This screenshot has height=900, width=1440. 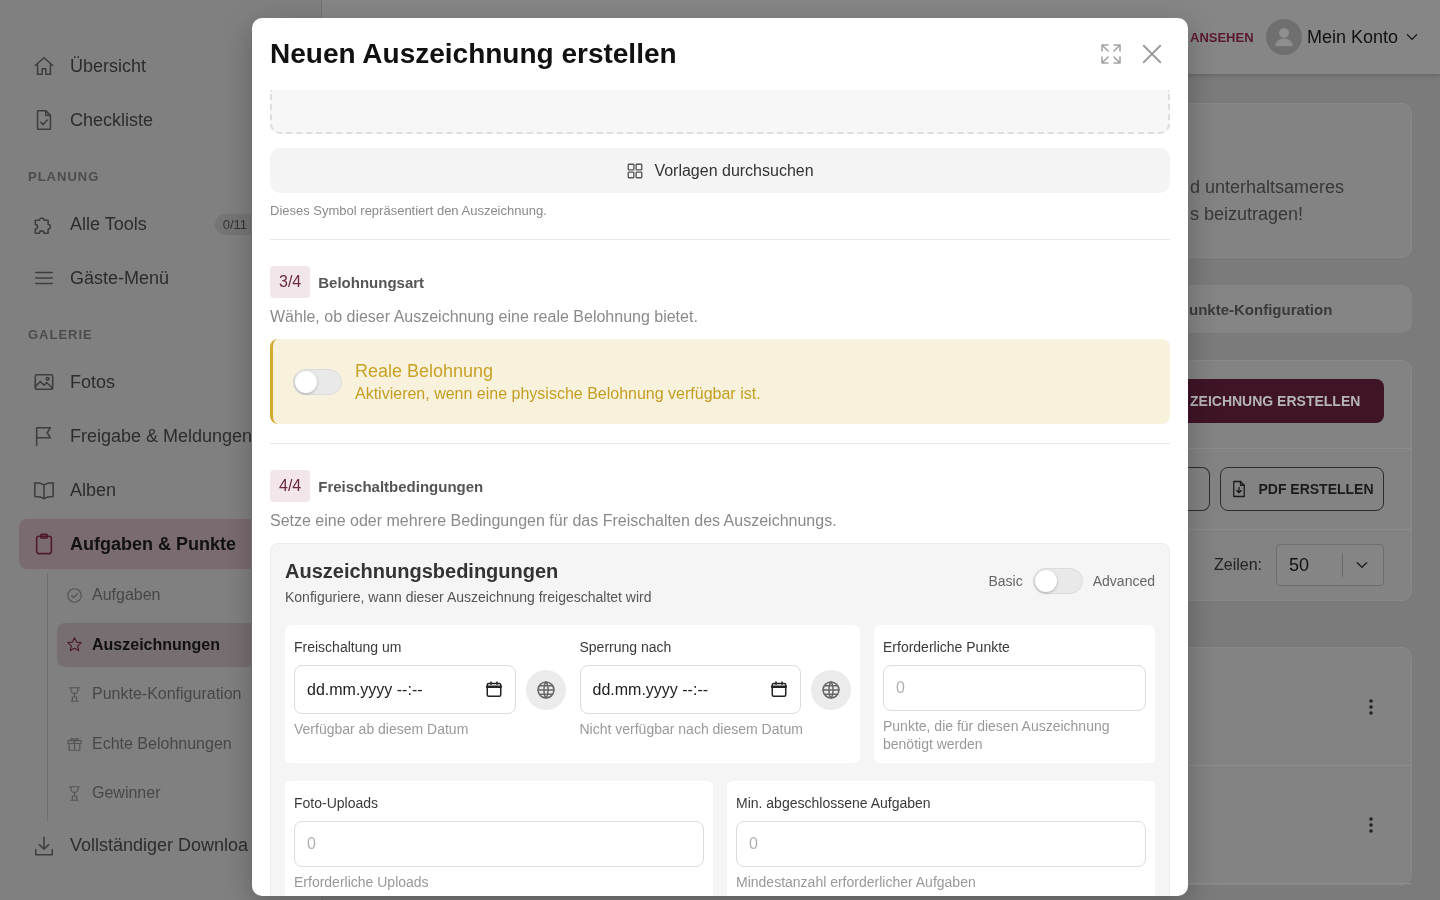 I want to click on view-link: ANSEHEN, so click(x=1222, y=37).